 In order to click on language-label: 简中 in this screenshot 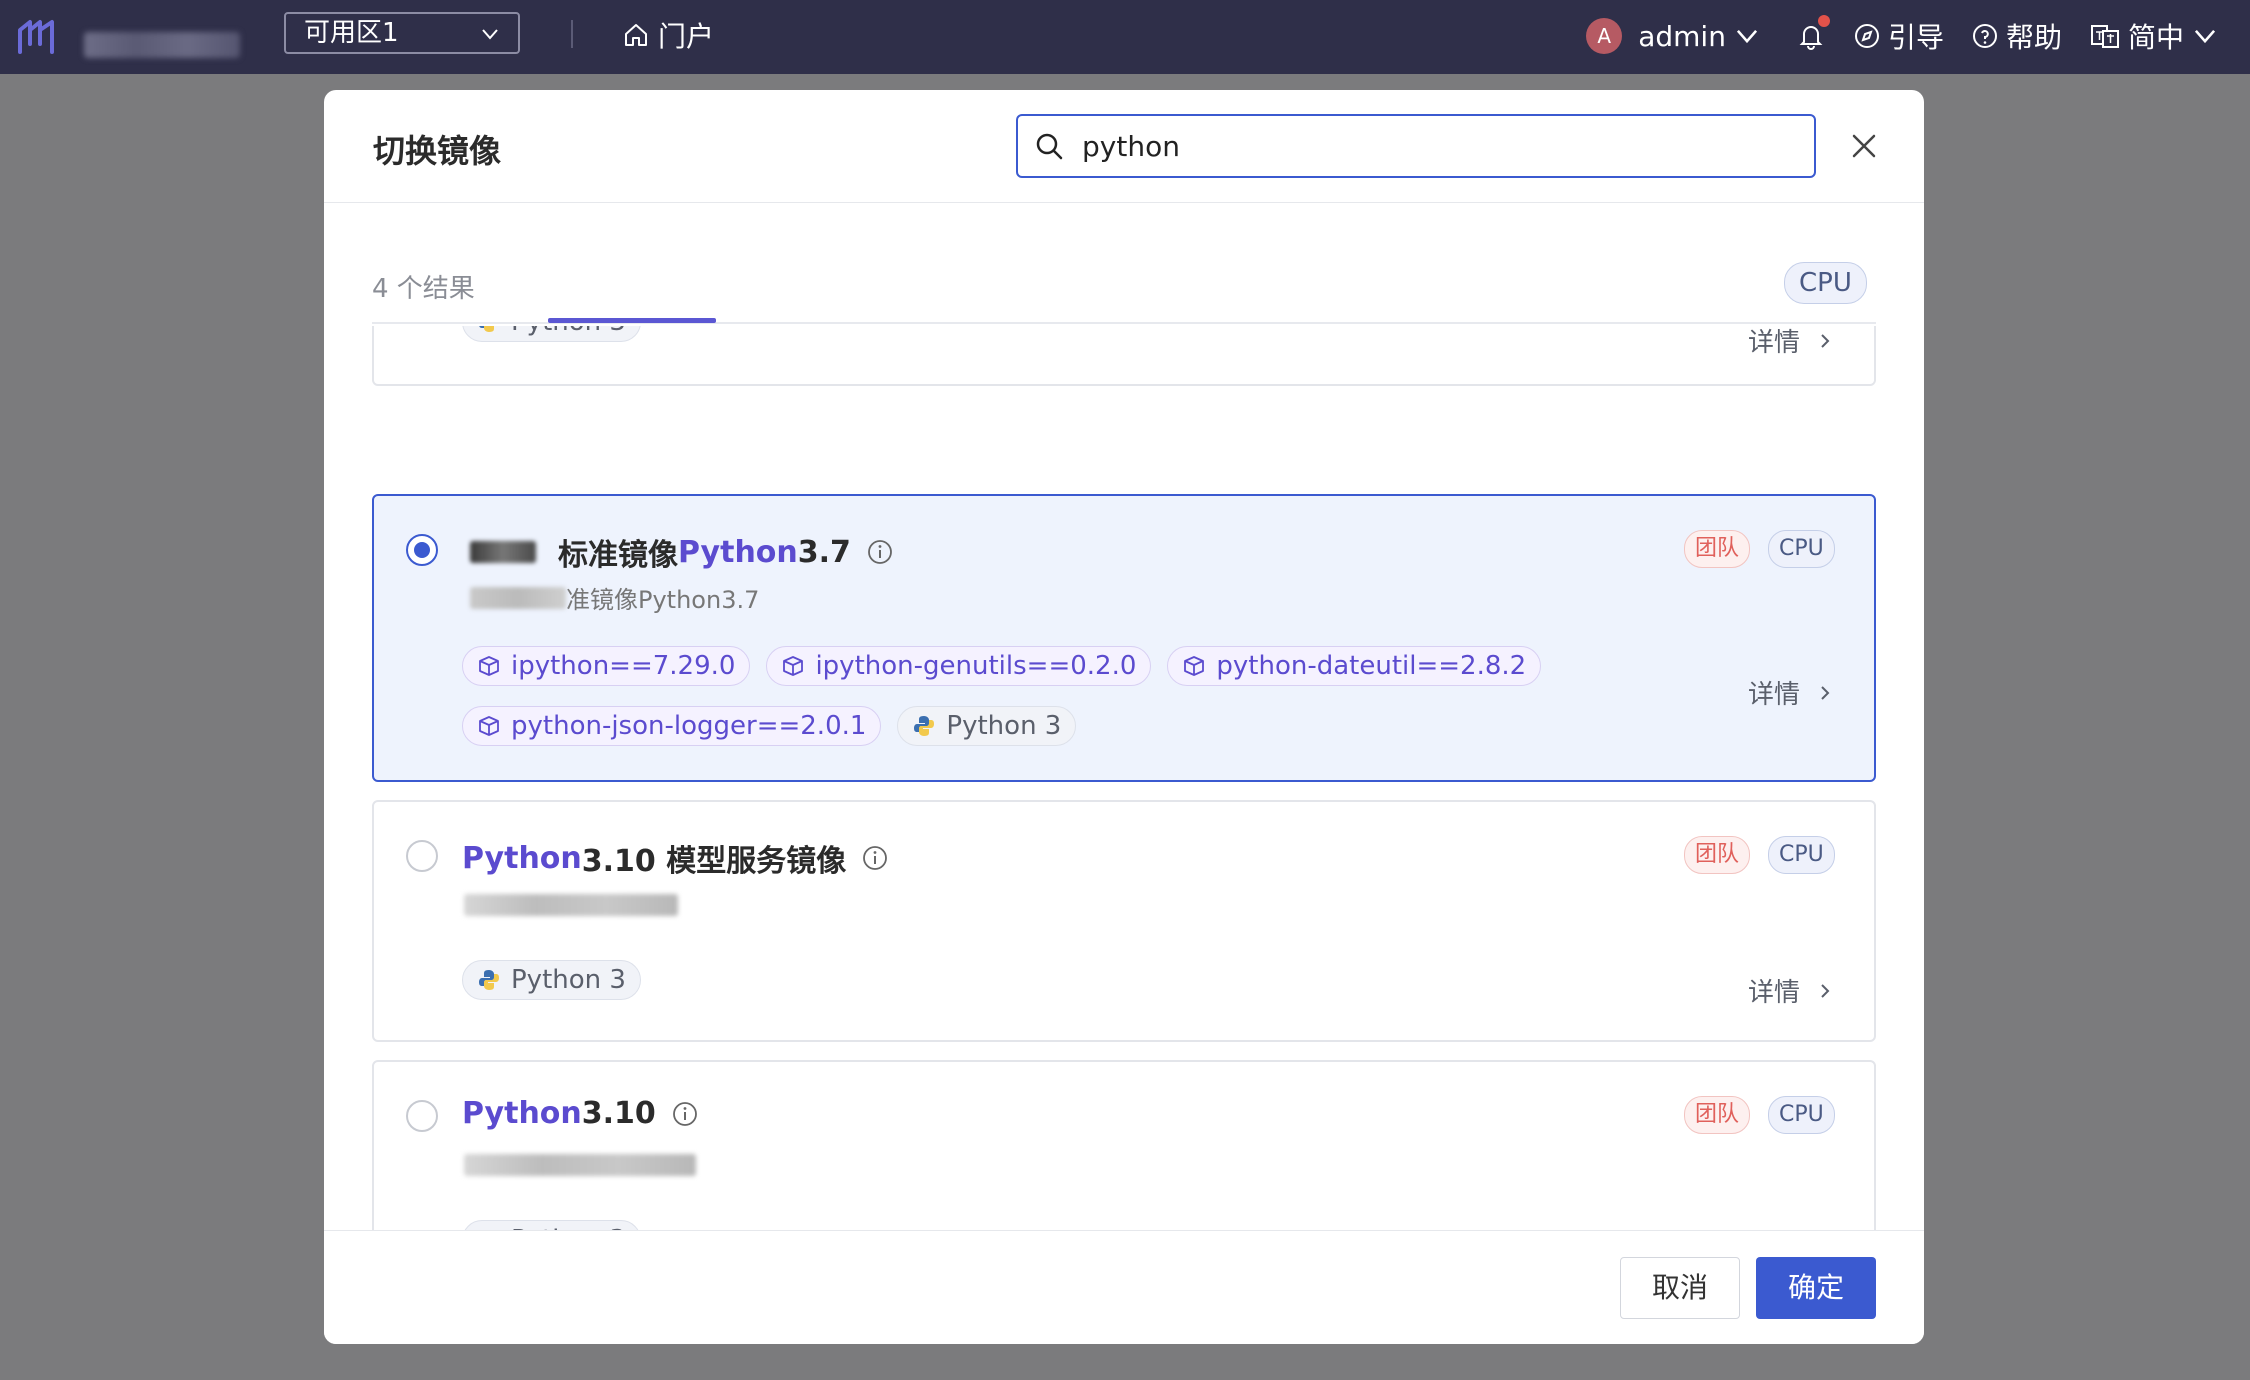, I will do `click(2155, 37)`.